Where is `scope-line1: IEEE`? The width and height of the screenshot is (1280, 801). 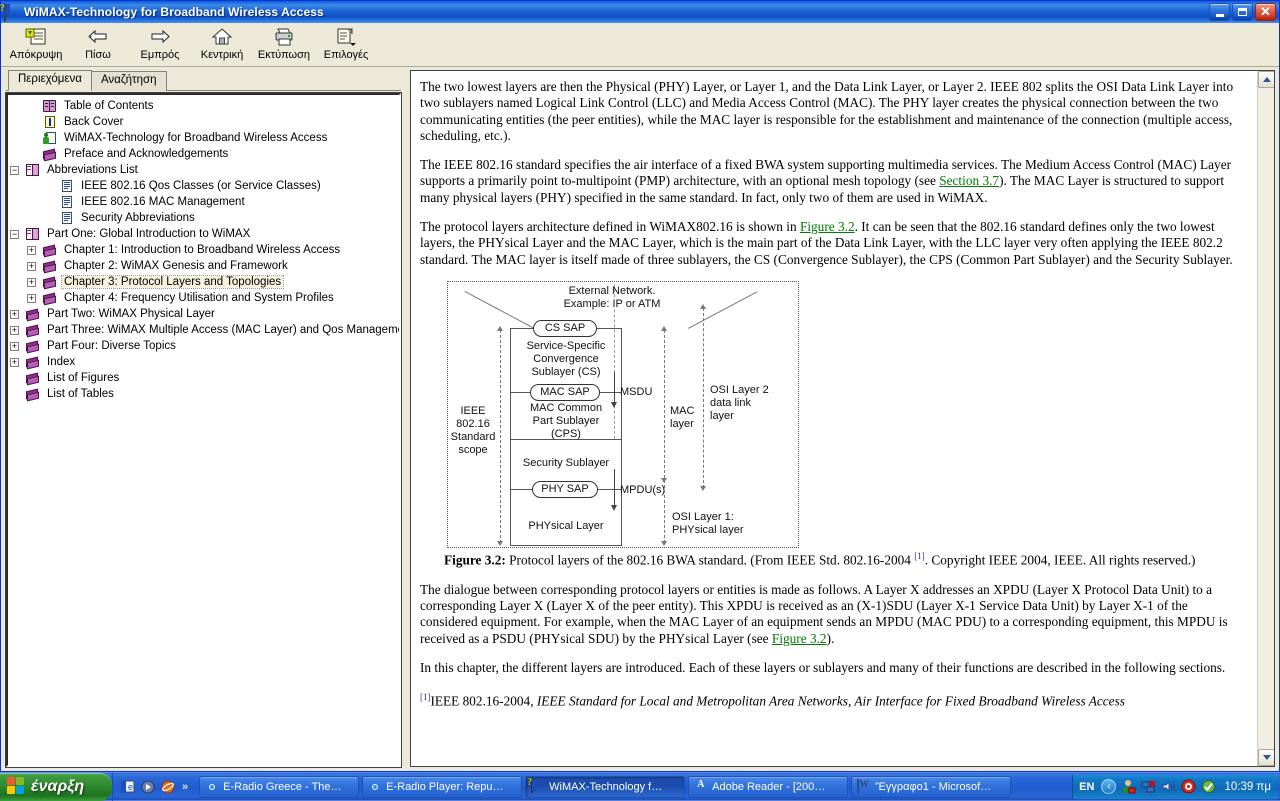 scope-line1: IEEE is located at coordinates (473, 410).